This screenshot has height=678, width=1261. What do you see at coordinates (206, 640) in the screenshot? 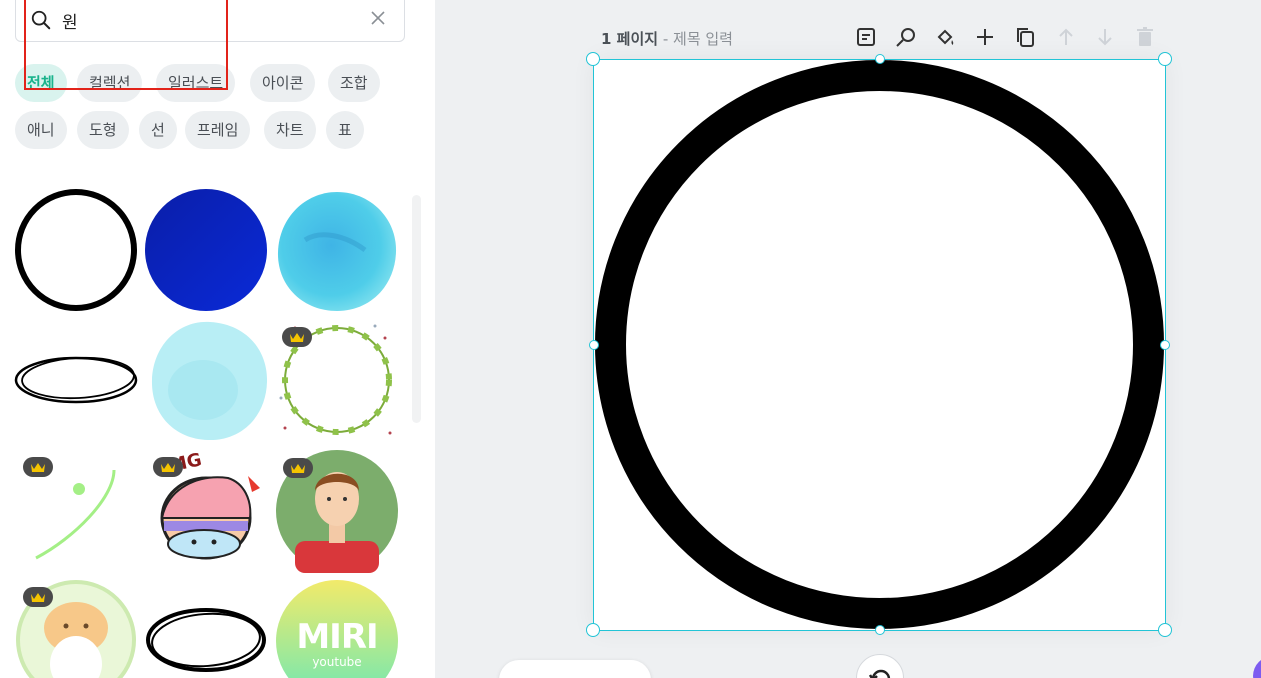
I see `brush-oval-image` at bounding box center [206, 640].